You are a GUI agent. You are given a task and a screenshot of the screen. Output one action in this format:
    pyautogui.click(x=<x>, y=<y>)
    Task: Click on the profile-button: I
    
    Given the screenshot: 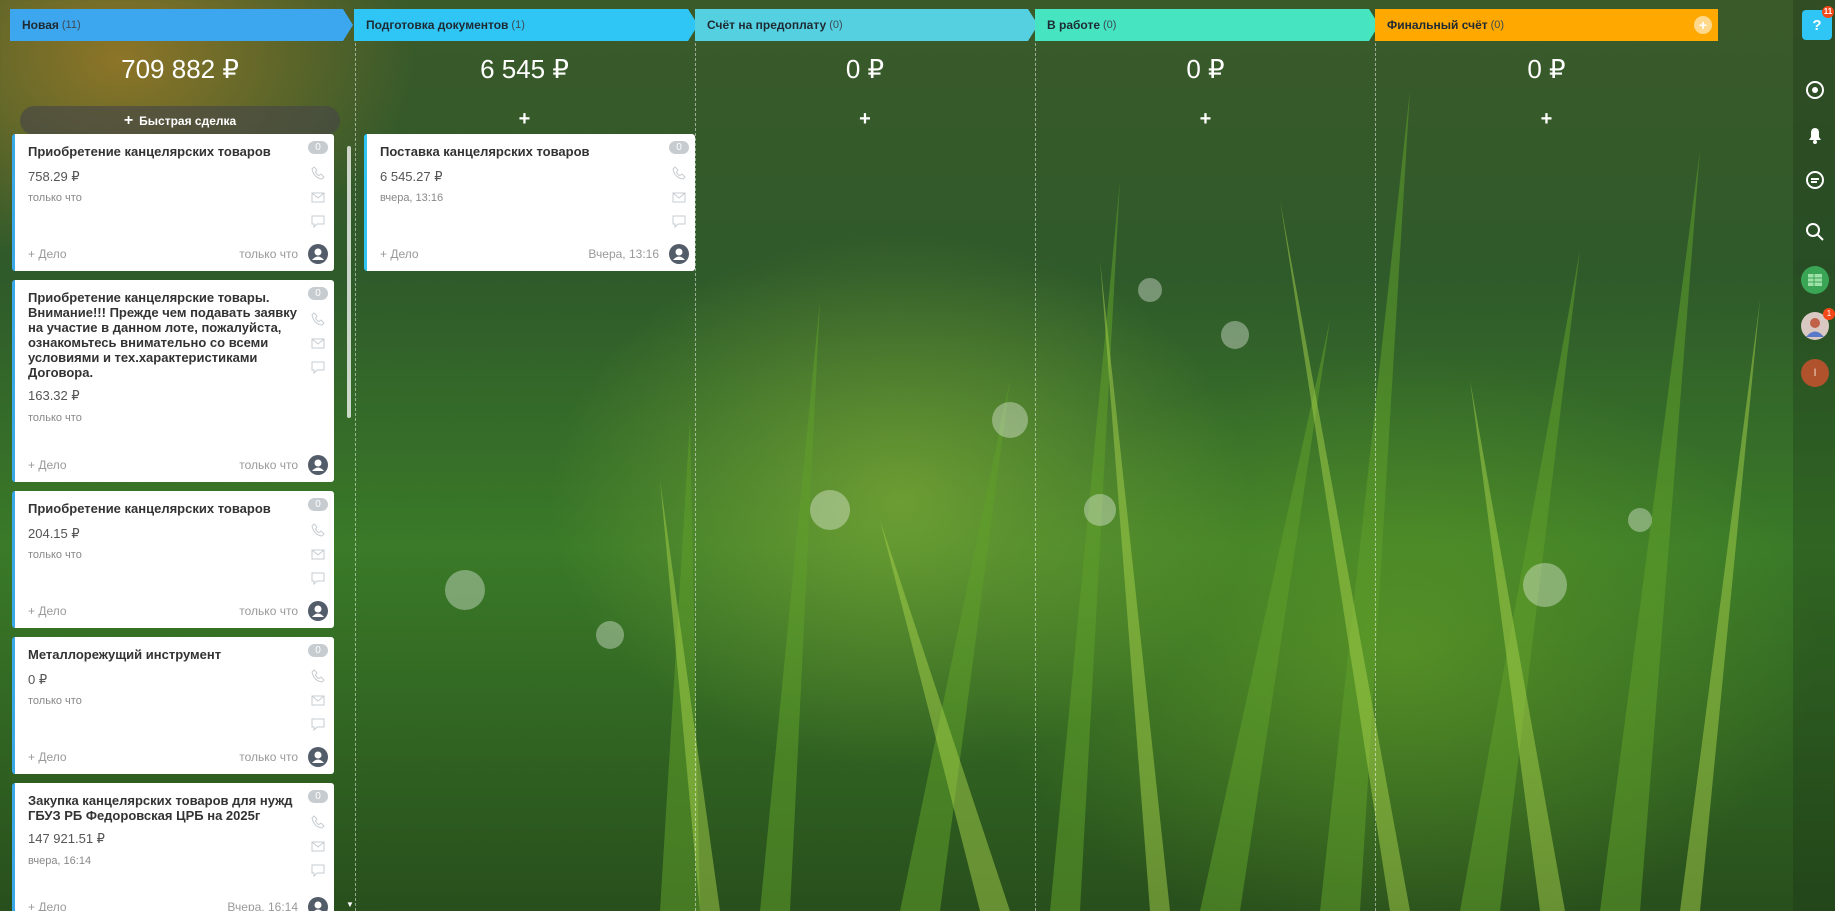 What is the action you would take?
    pyautogui.click(x=1815, y=373)
    